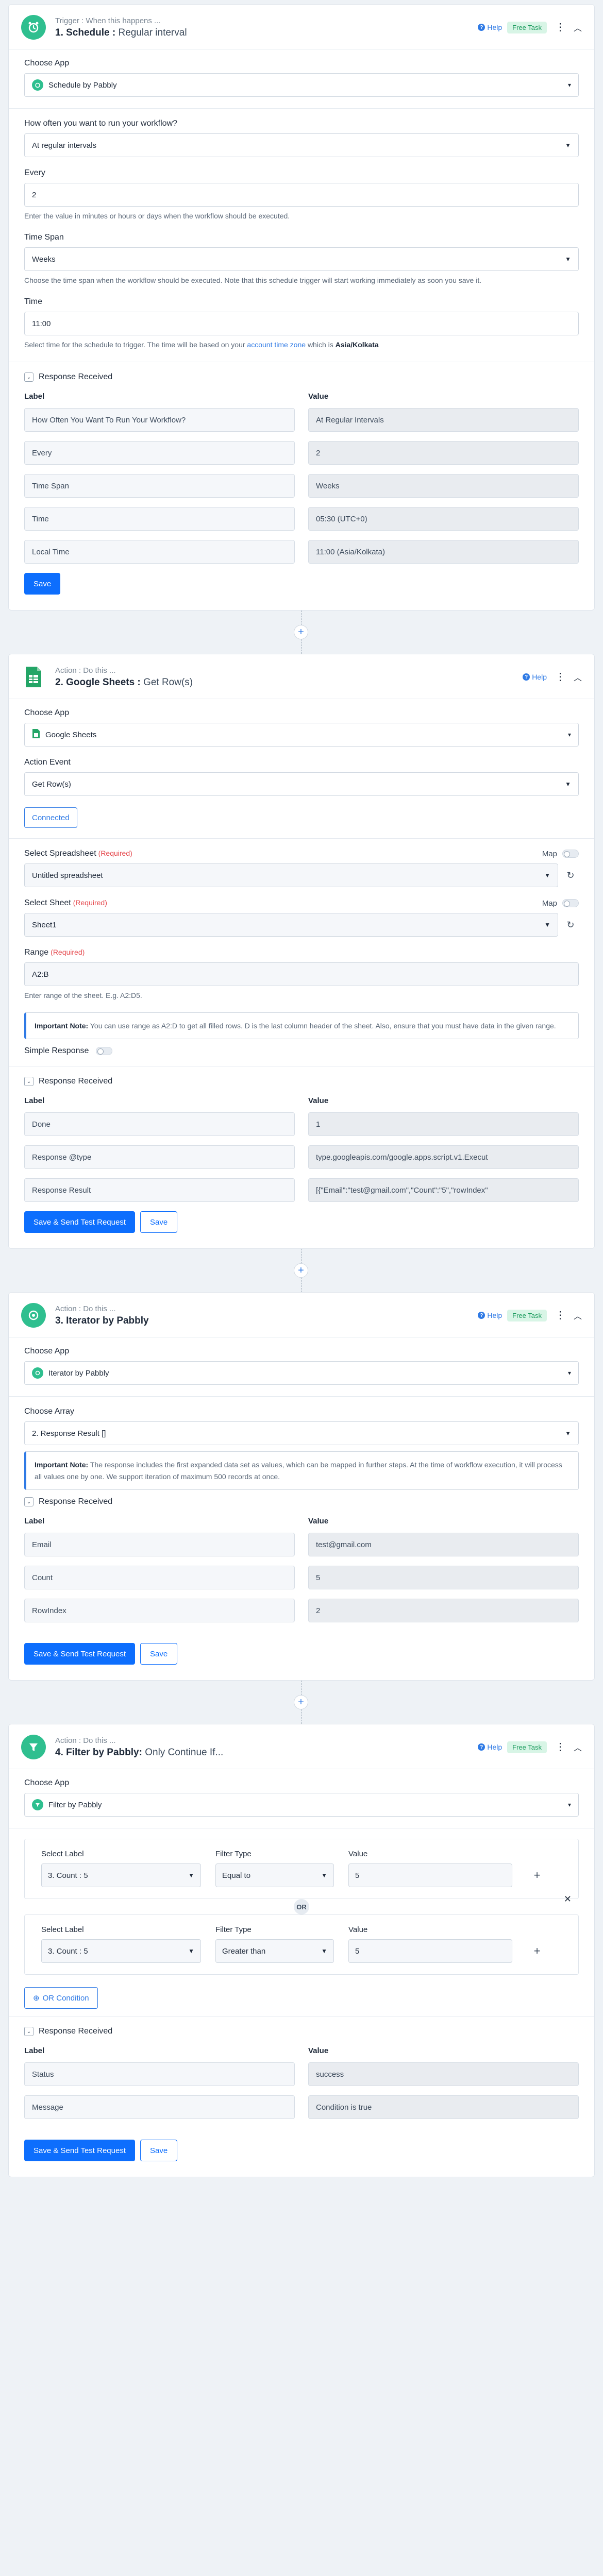 The image size is (603, 2576). What do you see at coordinates (276, 345) in the screenshot?
I see `account-time-zone-link: account time zone` at bounding box center [276, 345].